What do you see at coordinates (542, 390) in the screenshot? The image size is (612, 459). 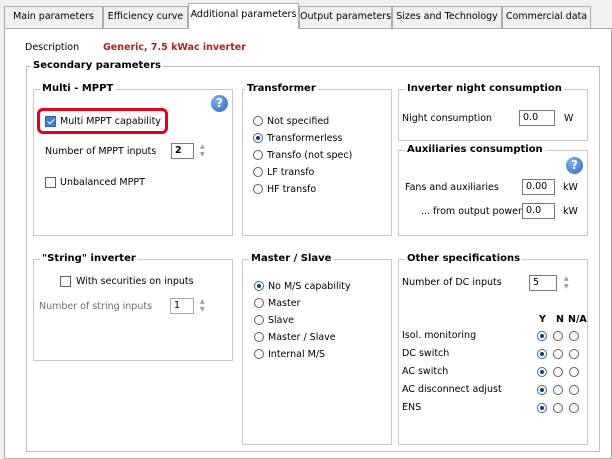 I see `ac-disconnect-adjust-y-radio` at bounding box center [542, 390].